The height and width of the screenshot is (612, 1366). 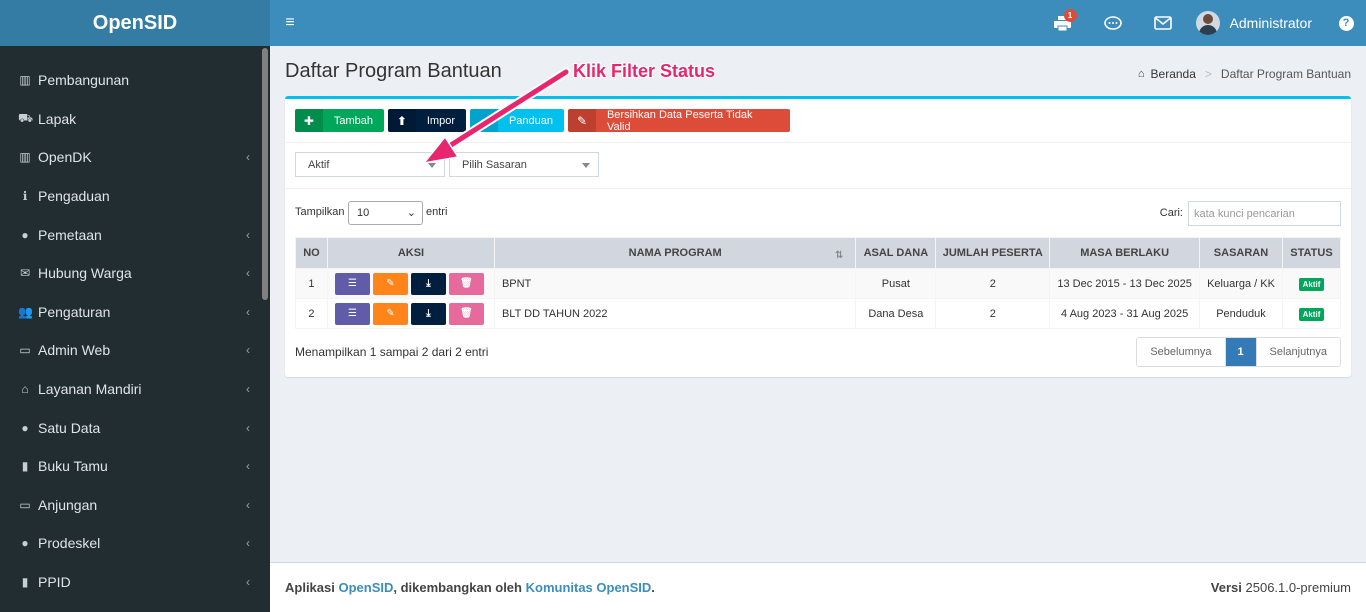 What do you see at coordinates (25, 582) in the screenshot?
I see `book-icon: ▮` at bounding box center [25, 582].